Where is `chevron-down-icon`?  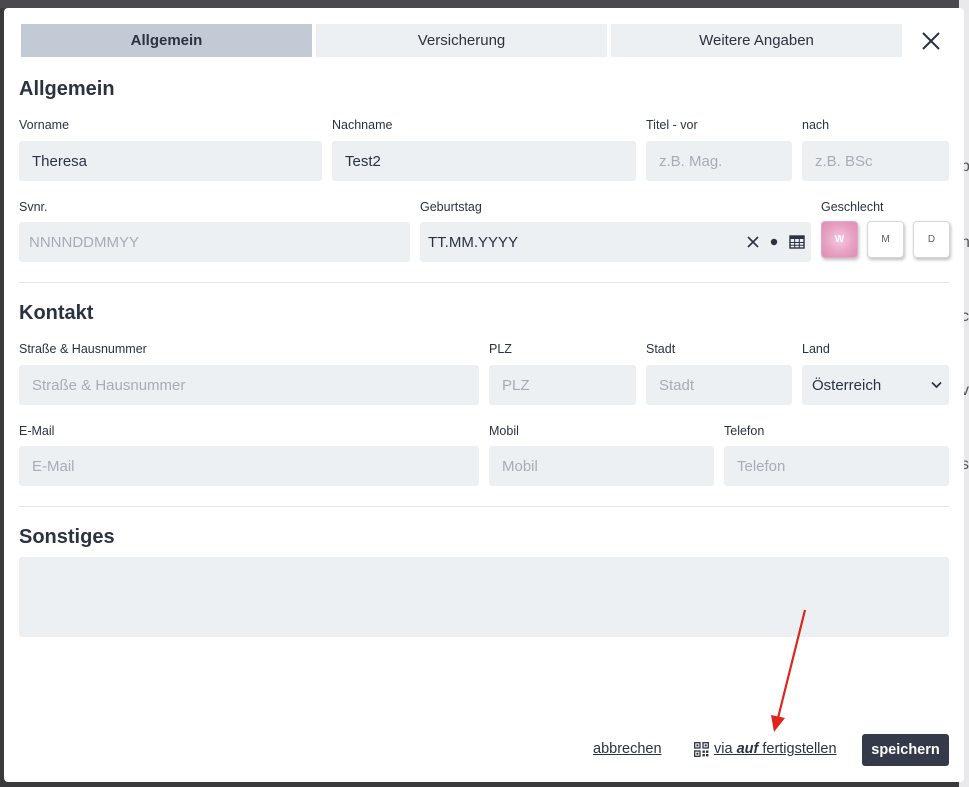
chevron-down-icon is located at coordinates (936, 386).